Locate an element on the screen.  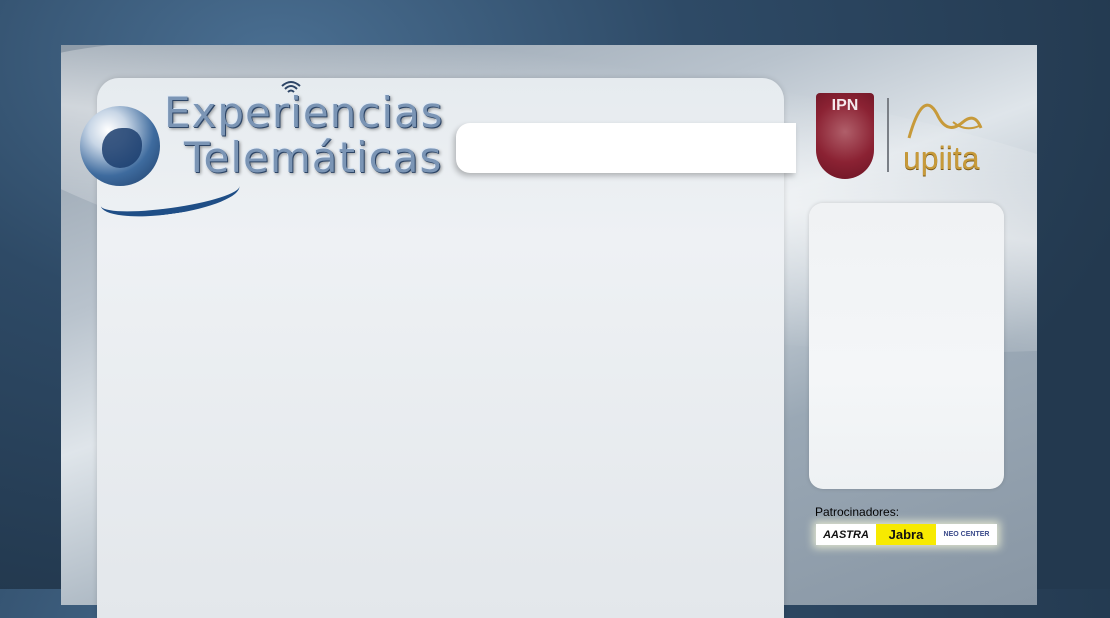
sponsors-label: Patrocinadores: is located at coordinates (857, 512).